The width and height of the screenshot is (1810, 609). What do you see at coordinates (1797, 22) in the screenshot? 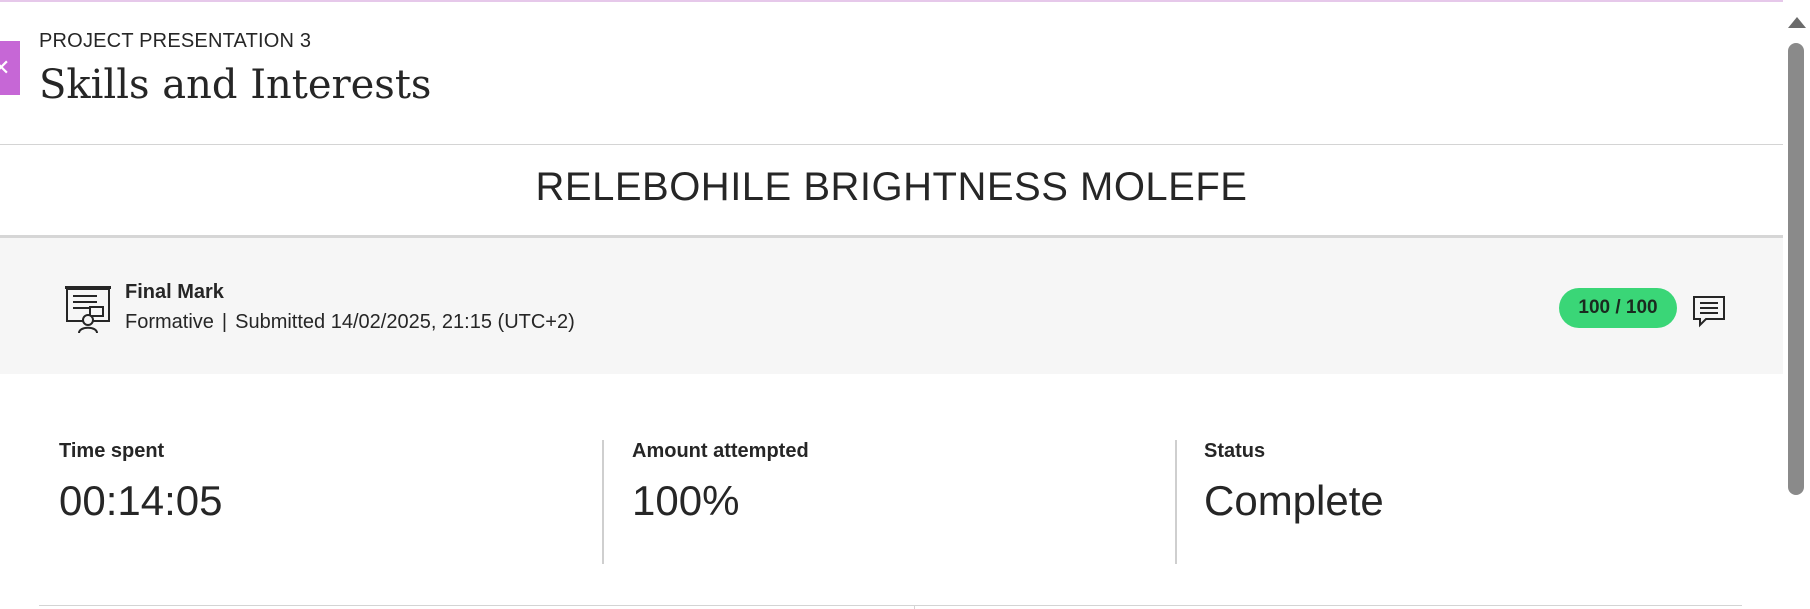
I see `scroll-up-arrow-icon` at bounding box center [1797, 22].